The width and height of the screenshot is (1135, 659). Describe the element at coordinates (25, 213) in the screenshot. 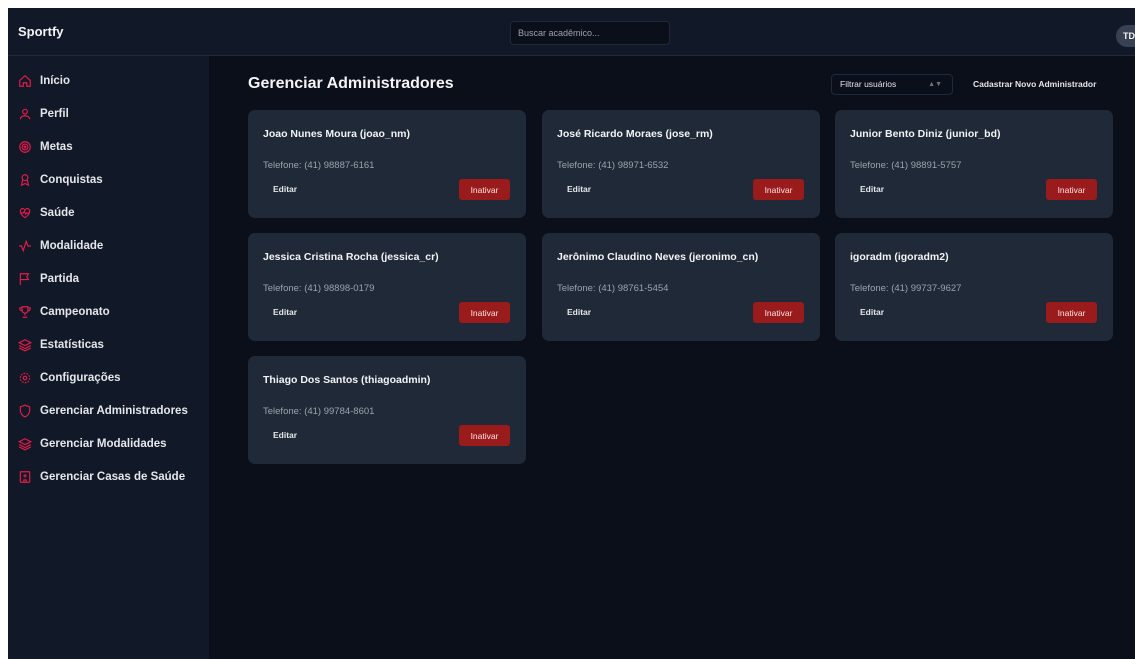

I see `heart-pulse-icon` at that location.